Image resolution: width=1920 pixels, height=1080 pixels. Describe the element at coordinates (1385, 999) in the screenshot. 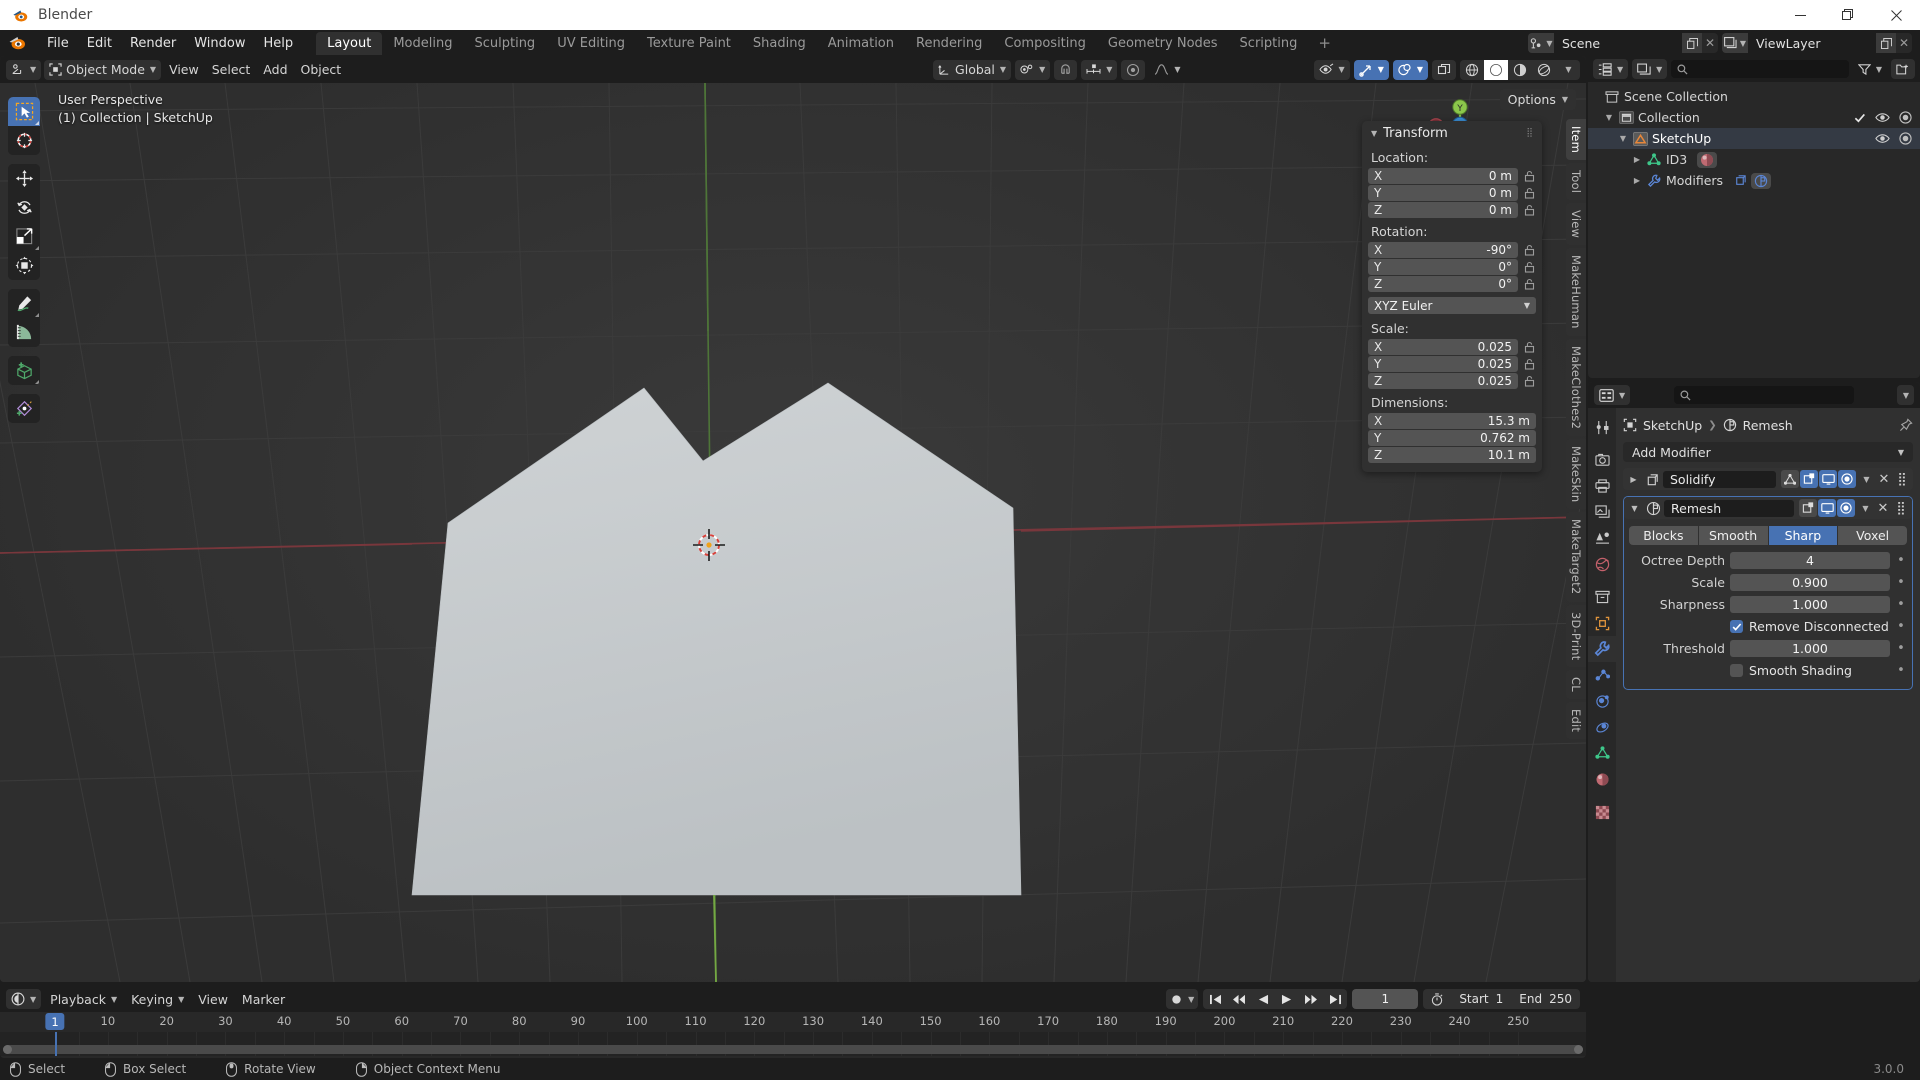

I see `current-frame-field: 1` at that location.